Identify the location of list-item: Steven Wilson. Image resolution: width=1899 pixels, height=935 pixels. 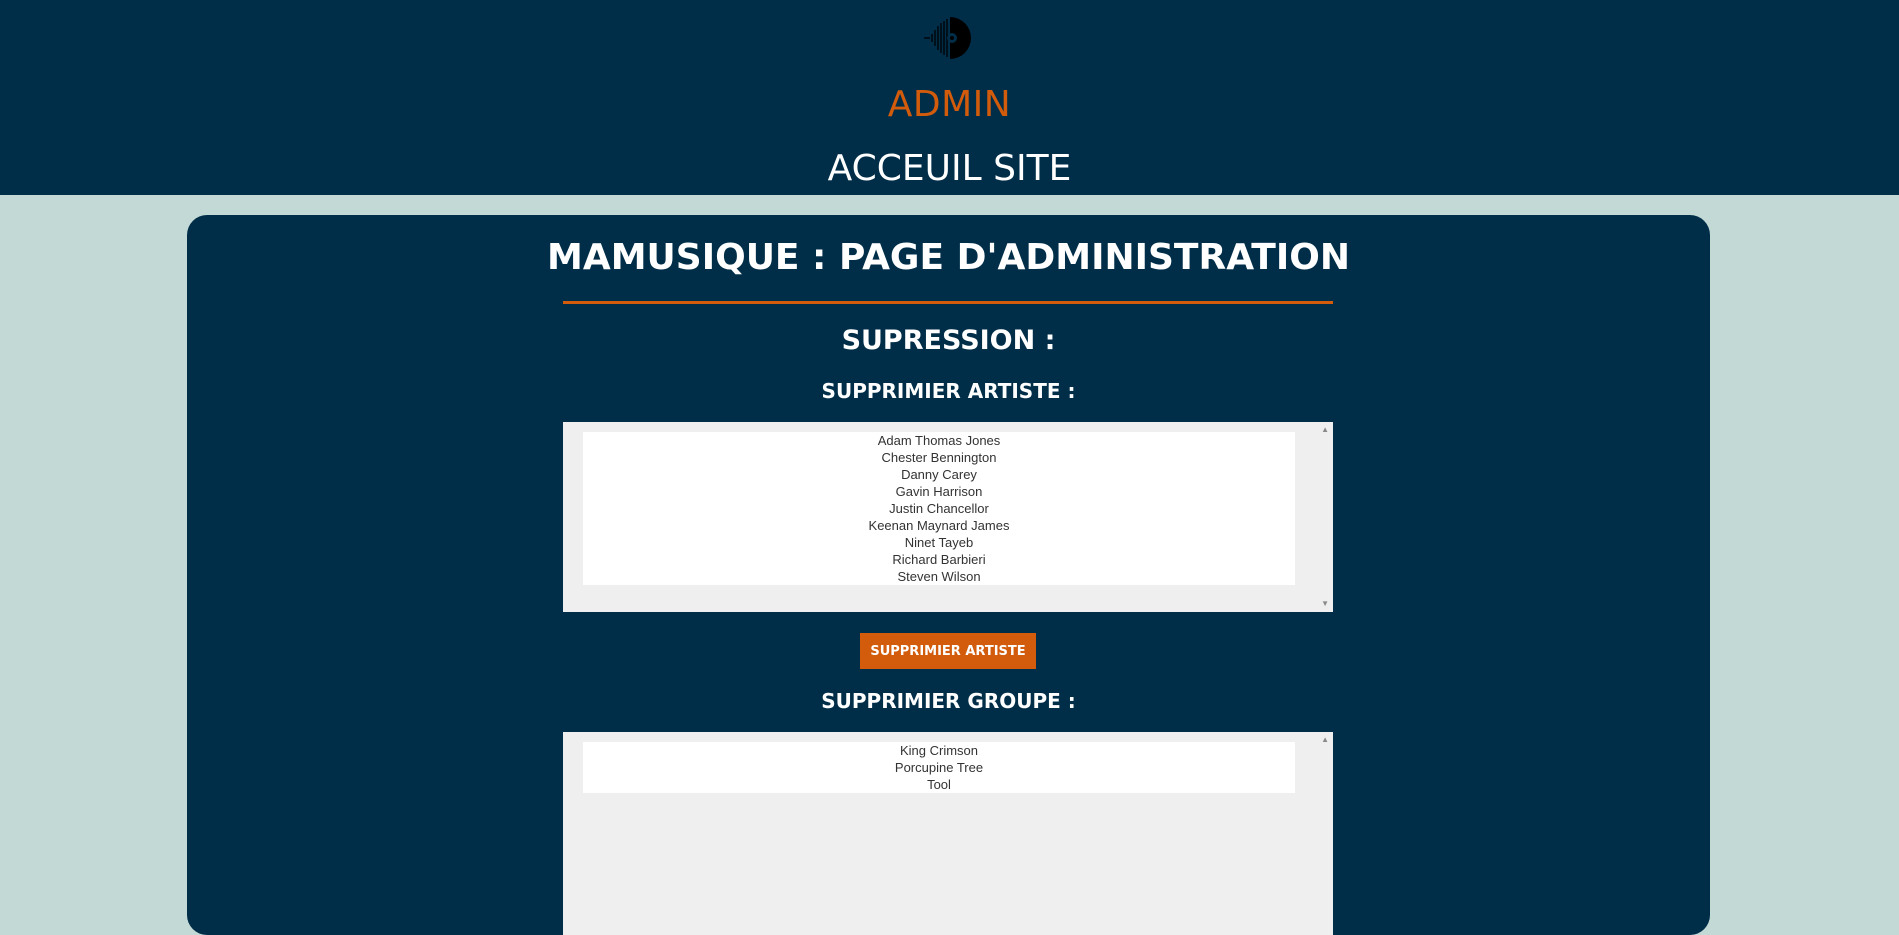
(939, 576).